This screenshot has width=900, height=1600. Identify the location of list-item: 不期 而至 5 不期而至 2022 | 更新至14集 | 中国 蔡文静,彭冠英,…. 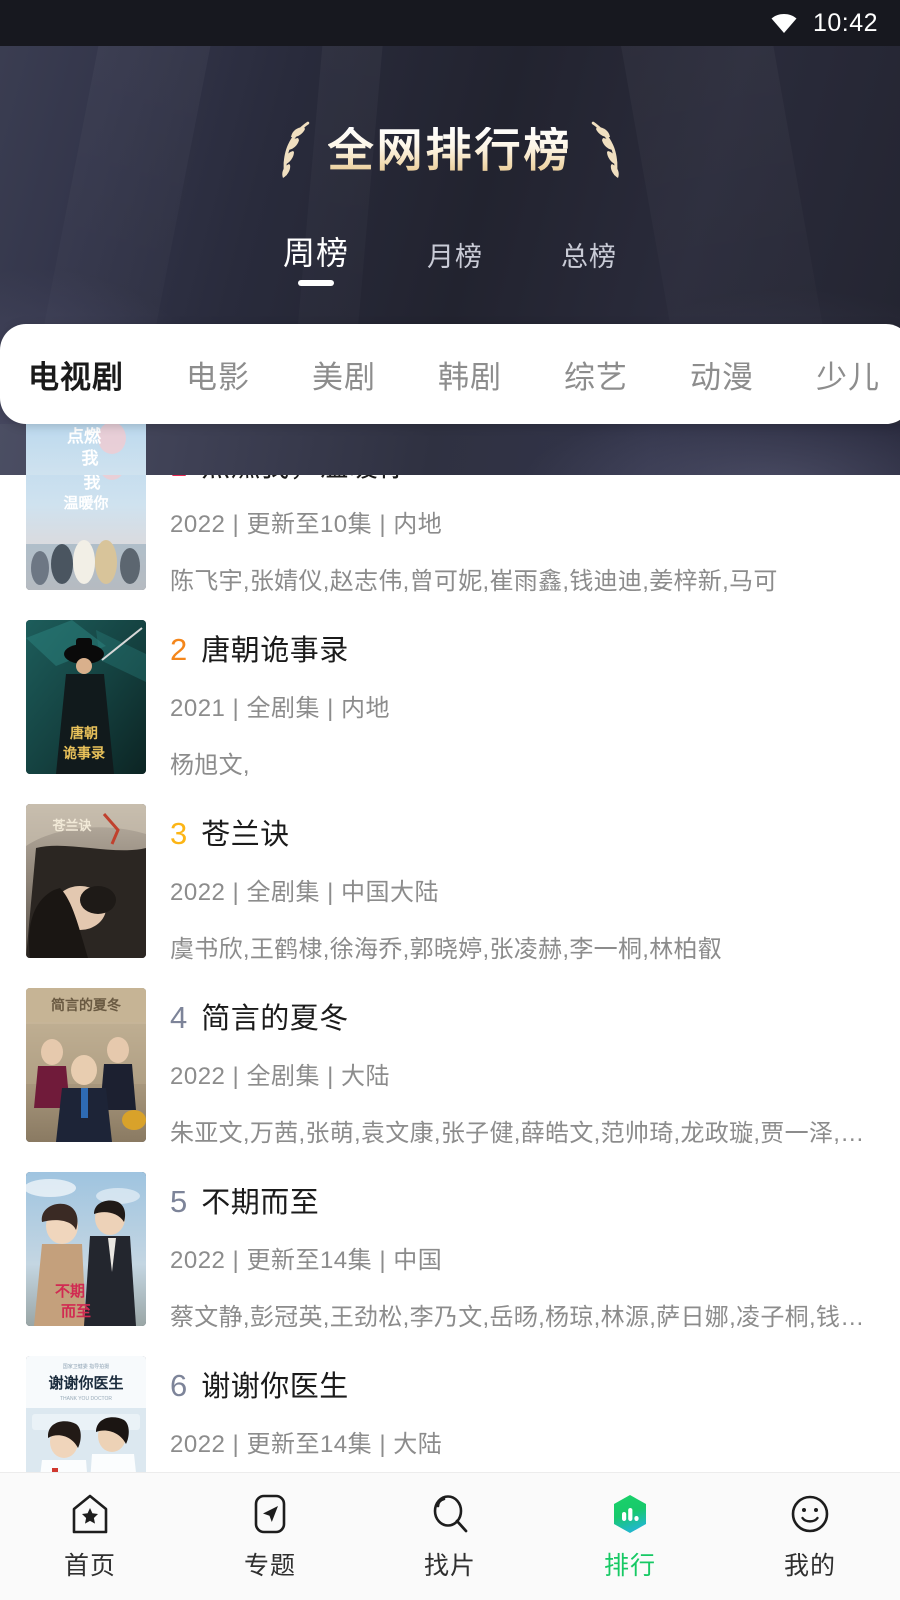
(450, 1252).